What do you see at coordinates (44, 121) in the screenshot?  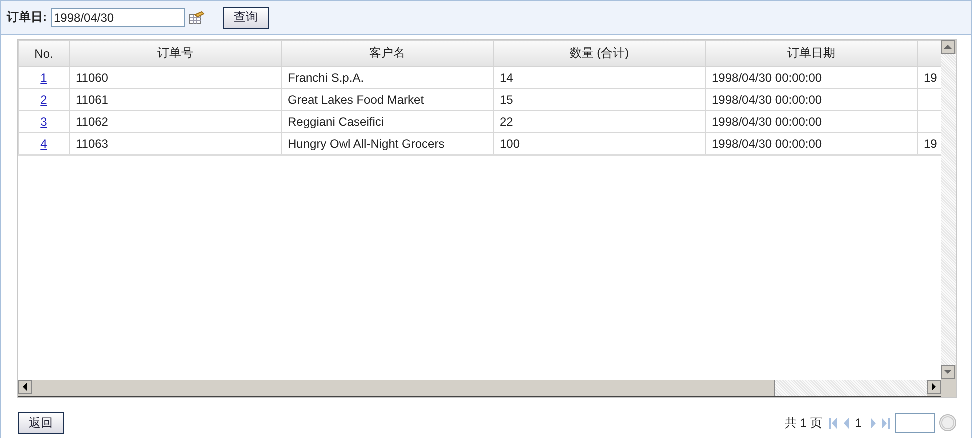 I see `row-link: 3` at bounding box center [44, 121].